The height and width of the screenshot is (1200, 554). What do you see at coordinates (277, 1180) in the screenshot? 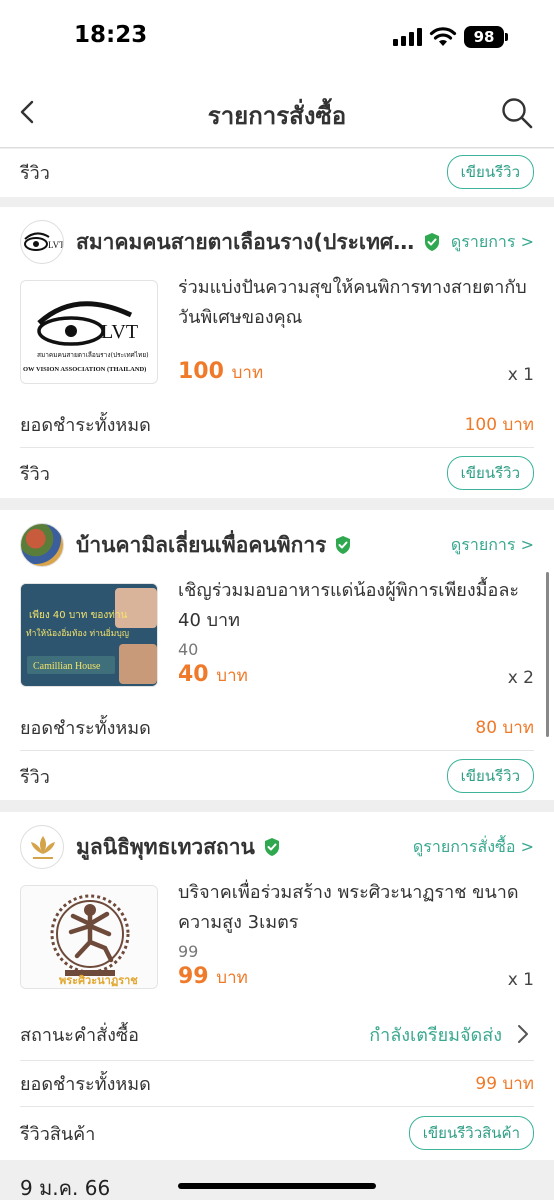
I see `date-section-header: 9 ม.ค. 66` at bounding box center [277, 1180].